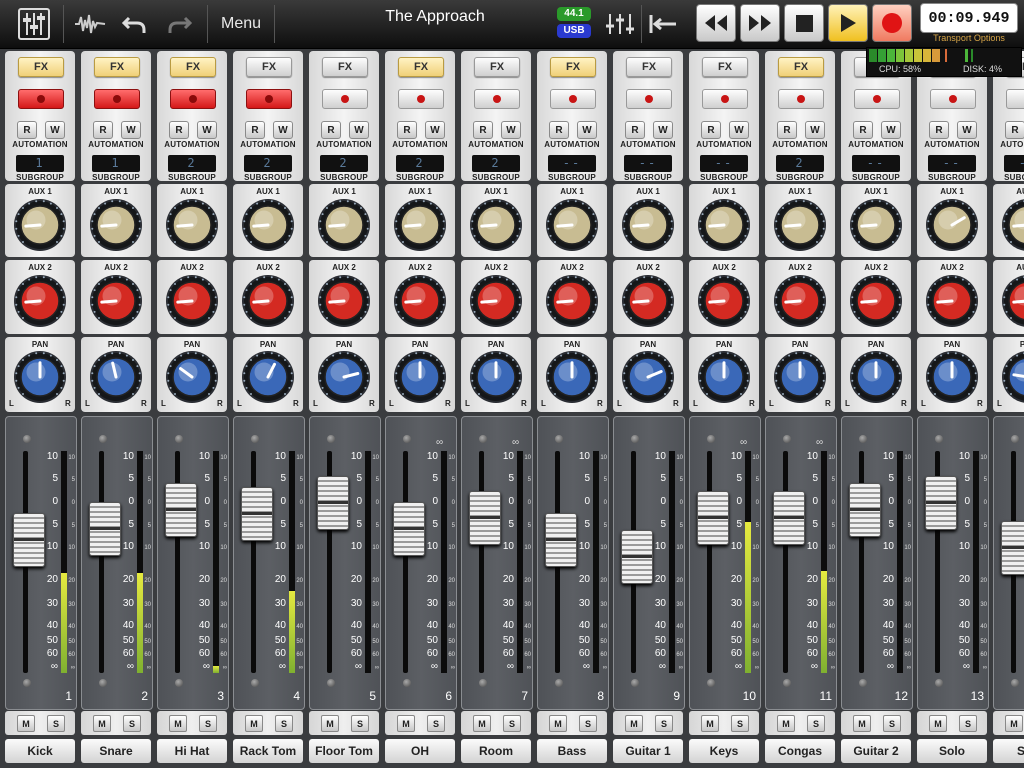 The image size is (1024, 768). What do you see at coordinates (420, 751) in the screenshot?
I see `channel-name: OH` at bounding box center [420, 751].